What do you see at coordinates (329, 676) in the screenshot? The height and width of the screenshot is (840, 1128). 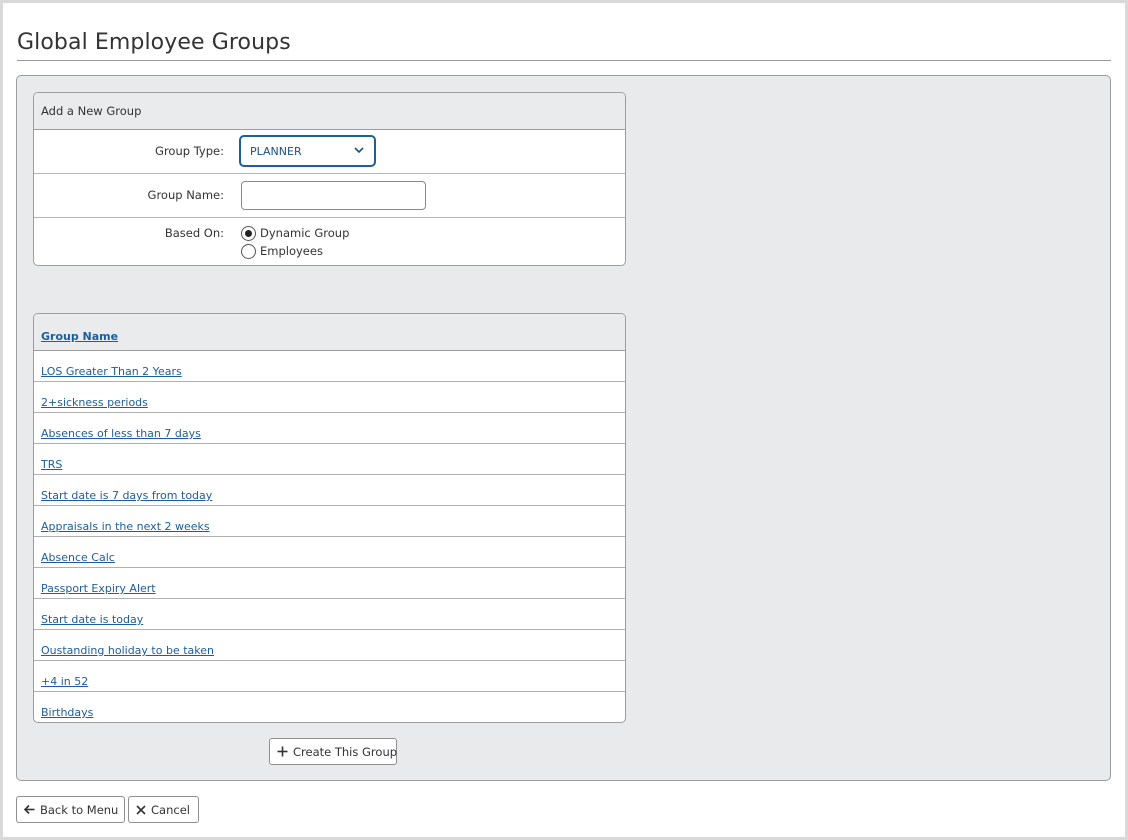 I see `list-item: +4 in 52` at bounding box center [329, 676].